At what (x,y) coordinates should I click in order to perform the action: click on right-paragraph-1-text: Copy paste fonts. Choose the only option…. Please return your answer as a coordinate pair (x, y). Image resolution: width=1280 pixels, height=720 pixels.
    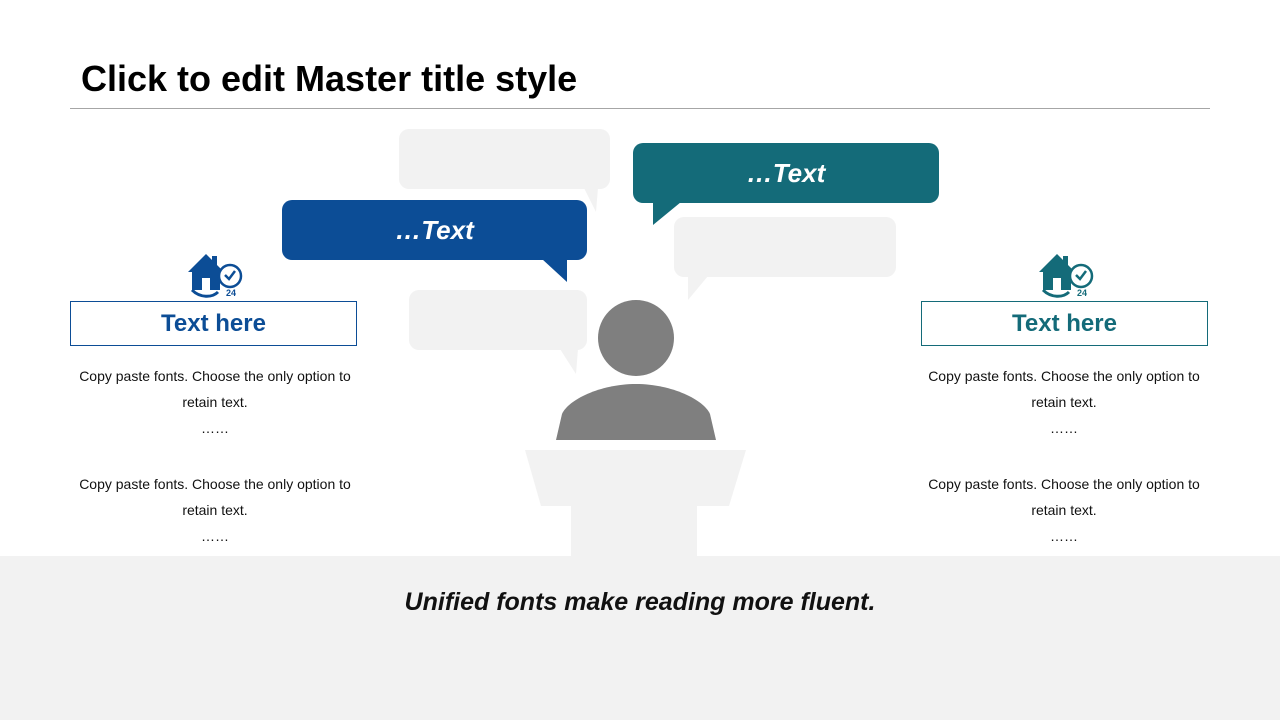
    Looking at the image, I should click on (1064, 389).